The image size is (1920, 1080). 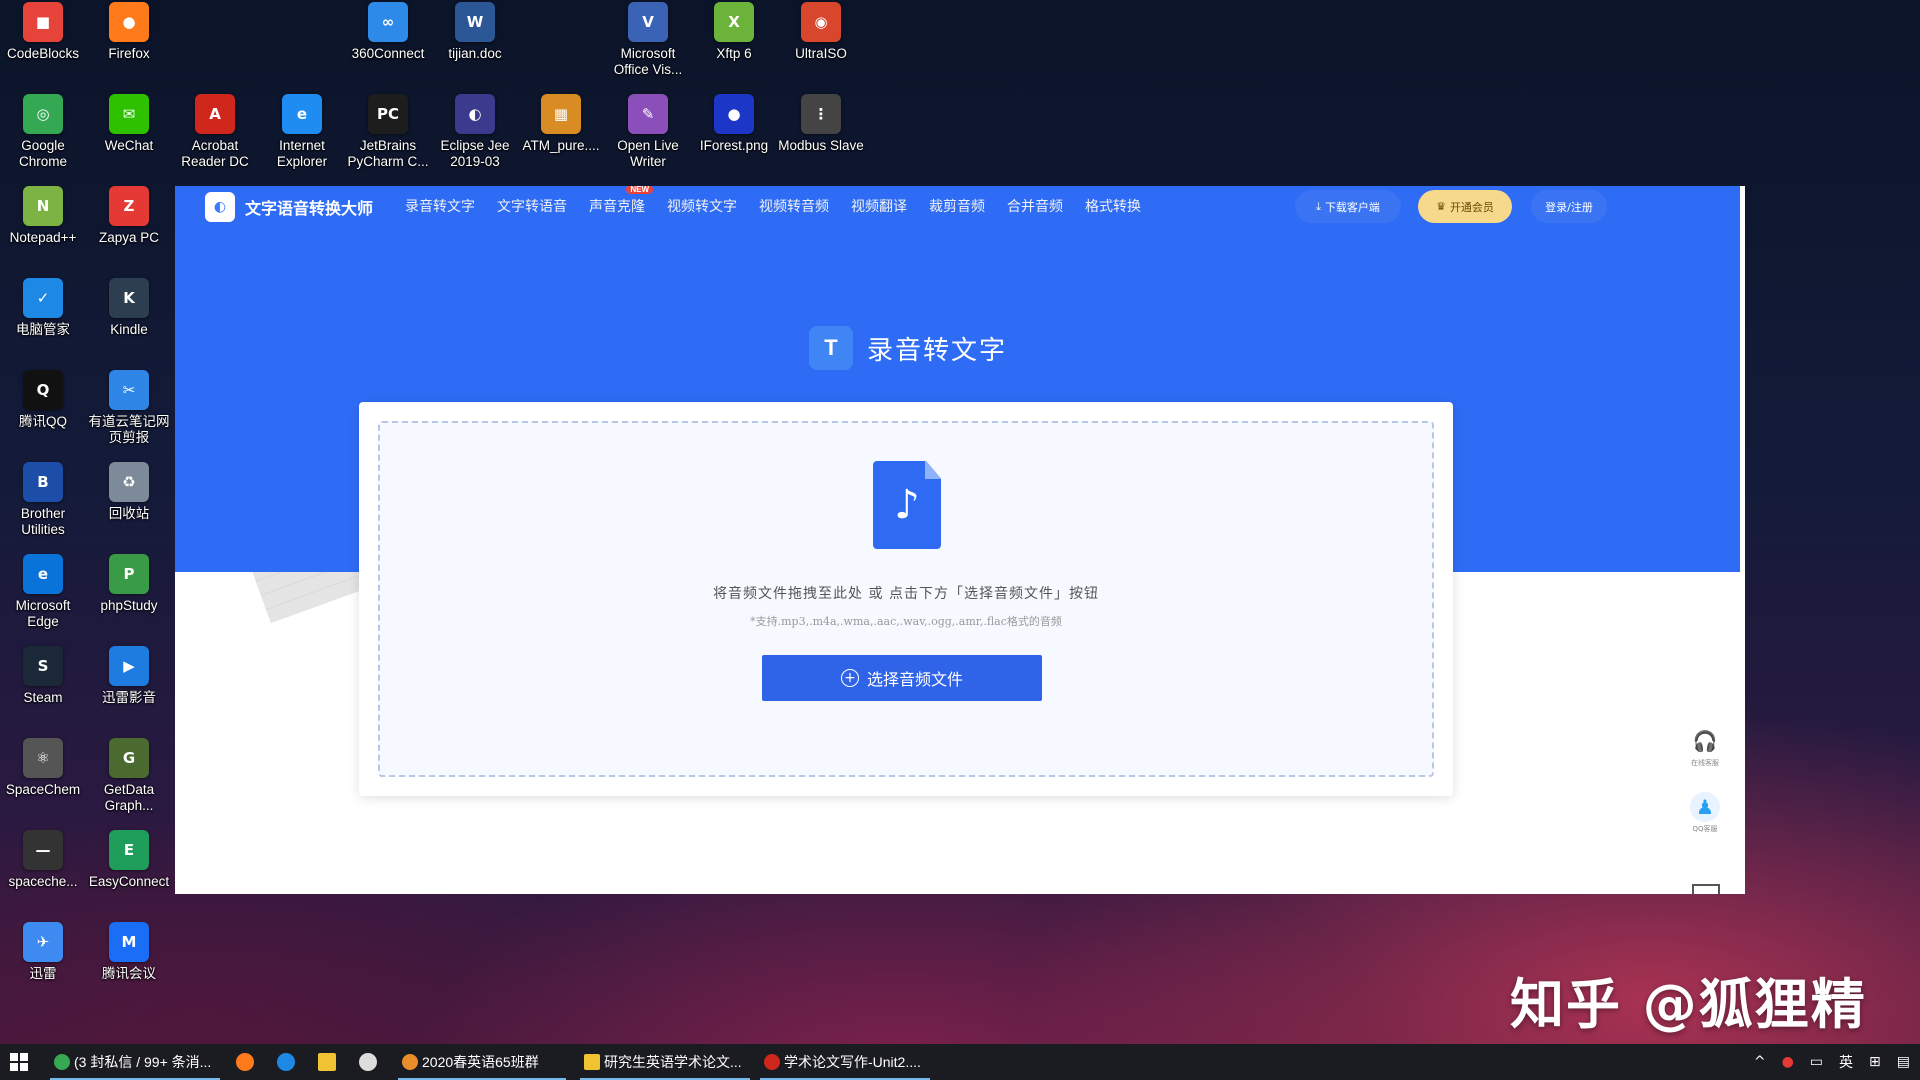 I want to click on archive-icon: ▦, so click(x=561, y=114).